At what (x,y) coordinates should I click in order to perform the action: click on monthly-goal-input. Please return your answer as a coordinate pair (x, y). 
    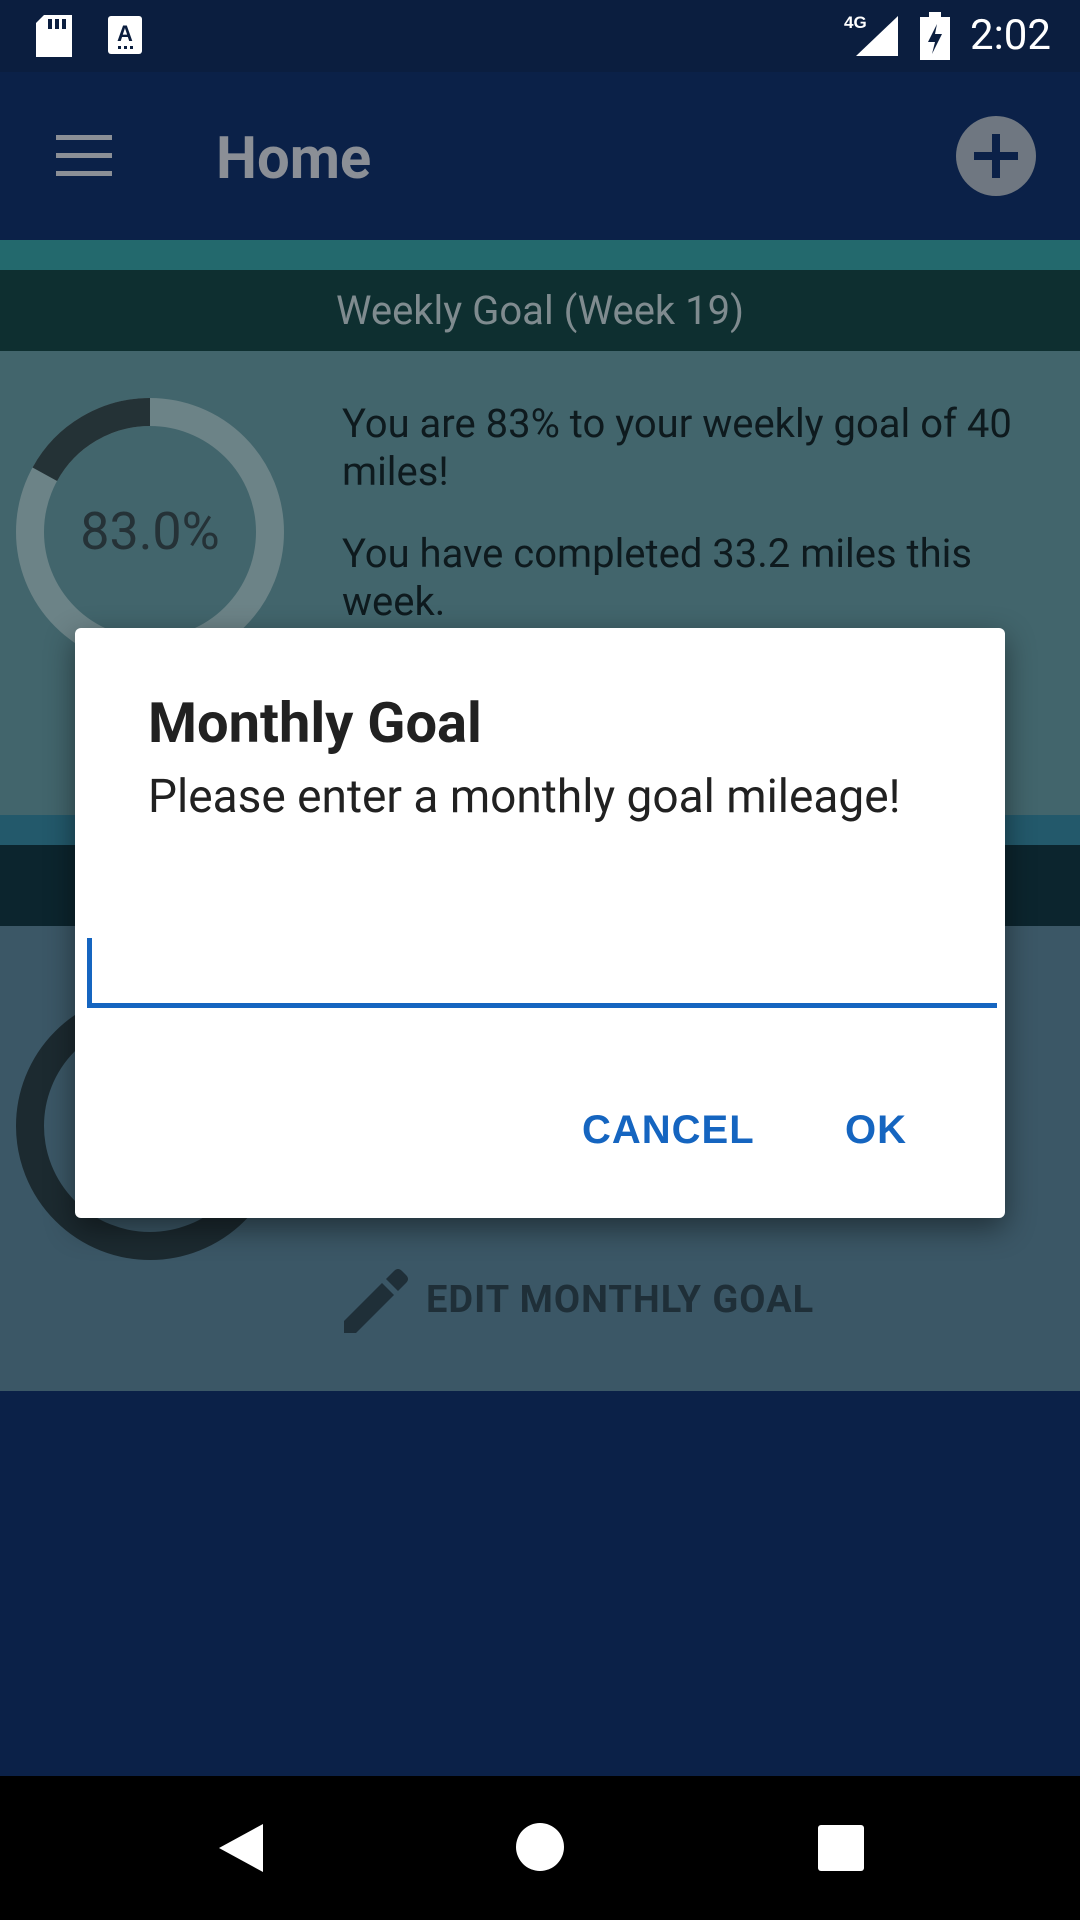
    Looking at the image, I should click on (542, 970).